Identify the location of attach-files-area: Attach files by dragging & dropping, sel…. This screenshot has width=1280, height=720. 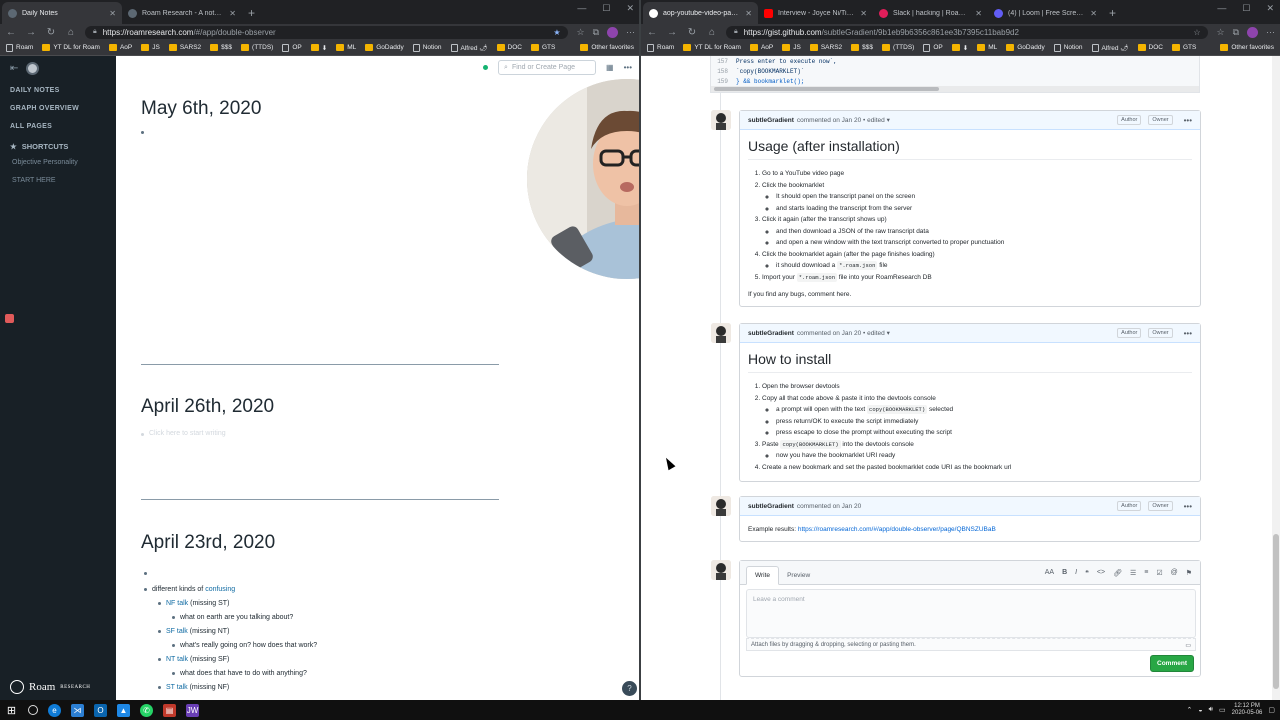
(971, 644).